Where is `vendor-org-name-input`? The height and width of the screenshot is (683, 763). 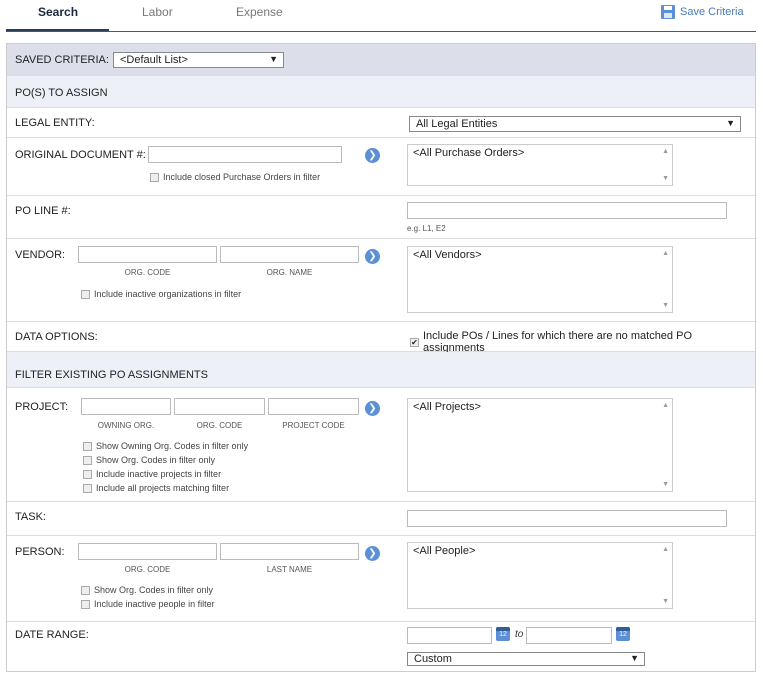 vendor-org-name-input is located at coordinates (289, 254).